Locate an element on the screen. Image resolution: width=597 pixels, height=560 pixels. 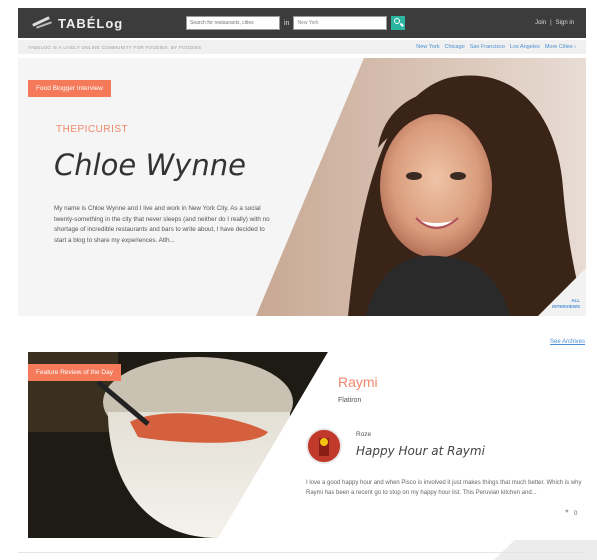
search-input is located at coordinates (233, 23).